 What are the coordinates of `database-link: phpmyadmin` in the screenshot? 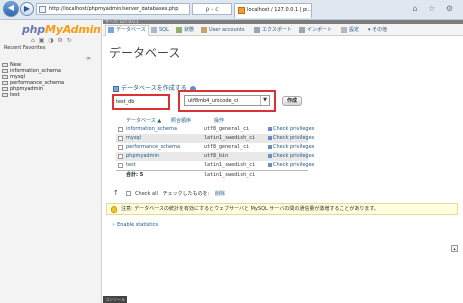 It's located at (142, 156).